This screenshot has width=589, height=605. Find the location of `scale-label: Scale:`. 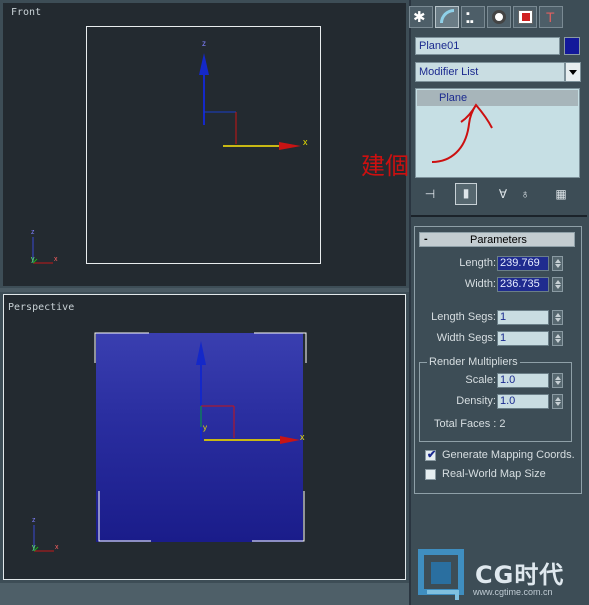

scale-label: Scale: is located at coordinates (480, 380).